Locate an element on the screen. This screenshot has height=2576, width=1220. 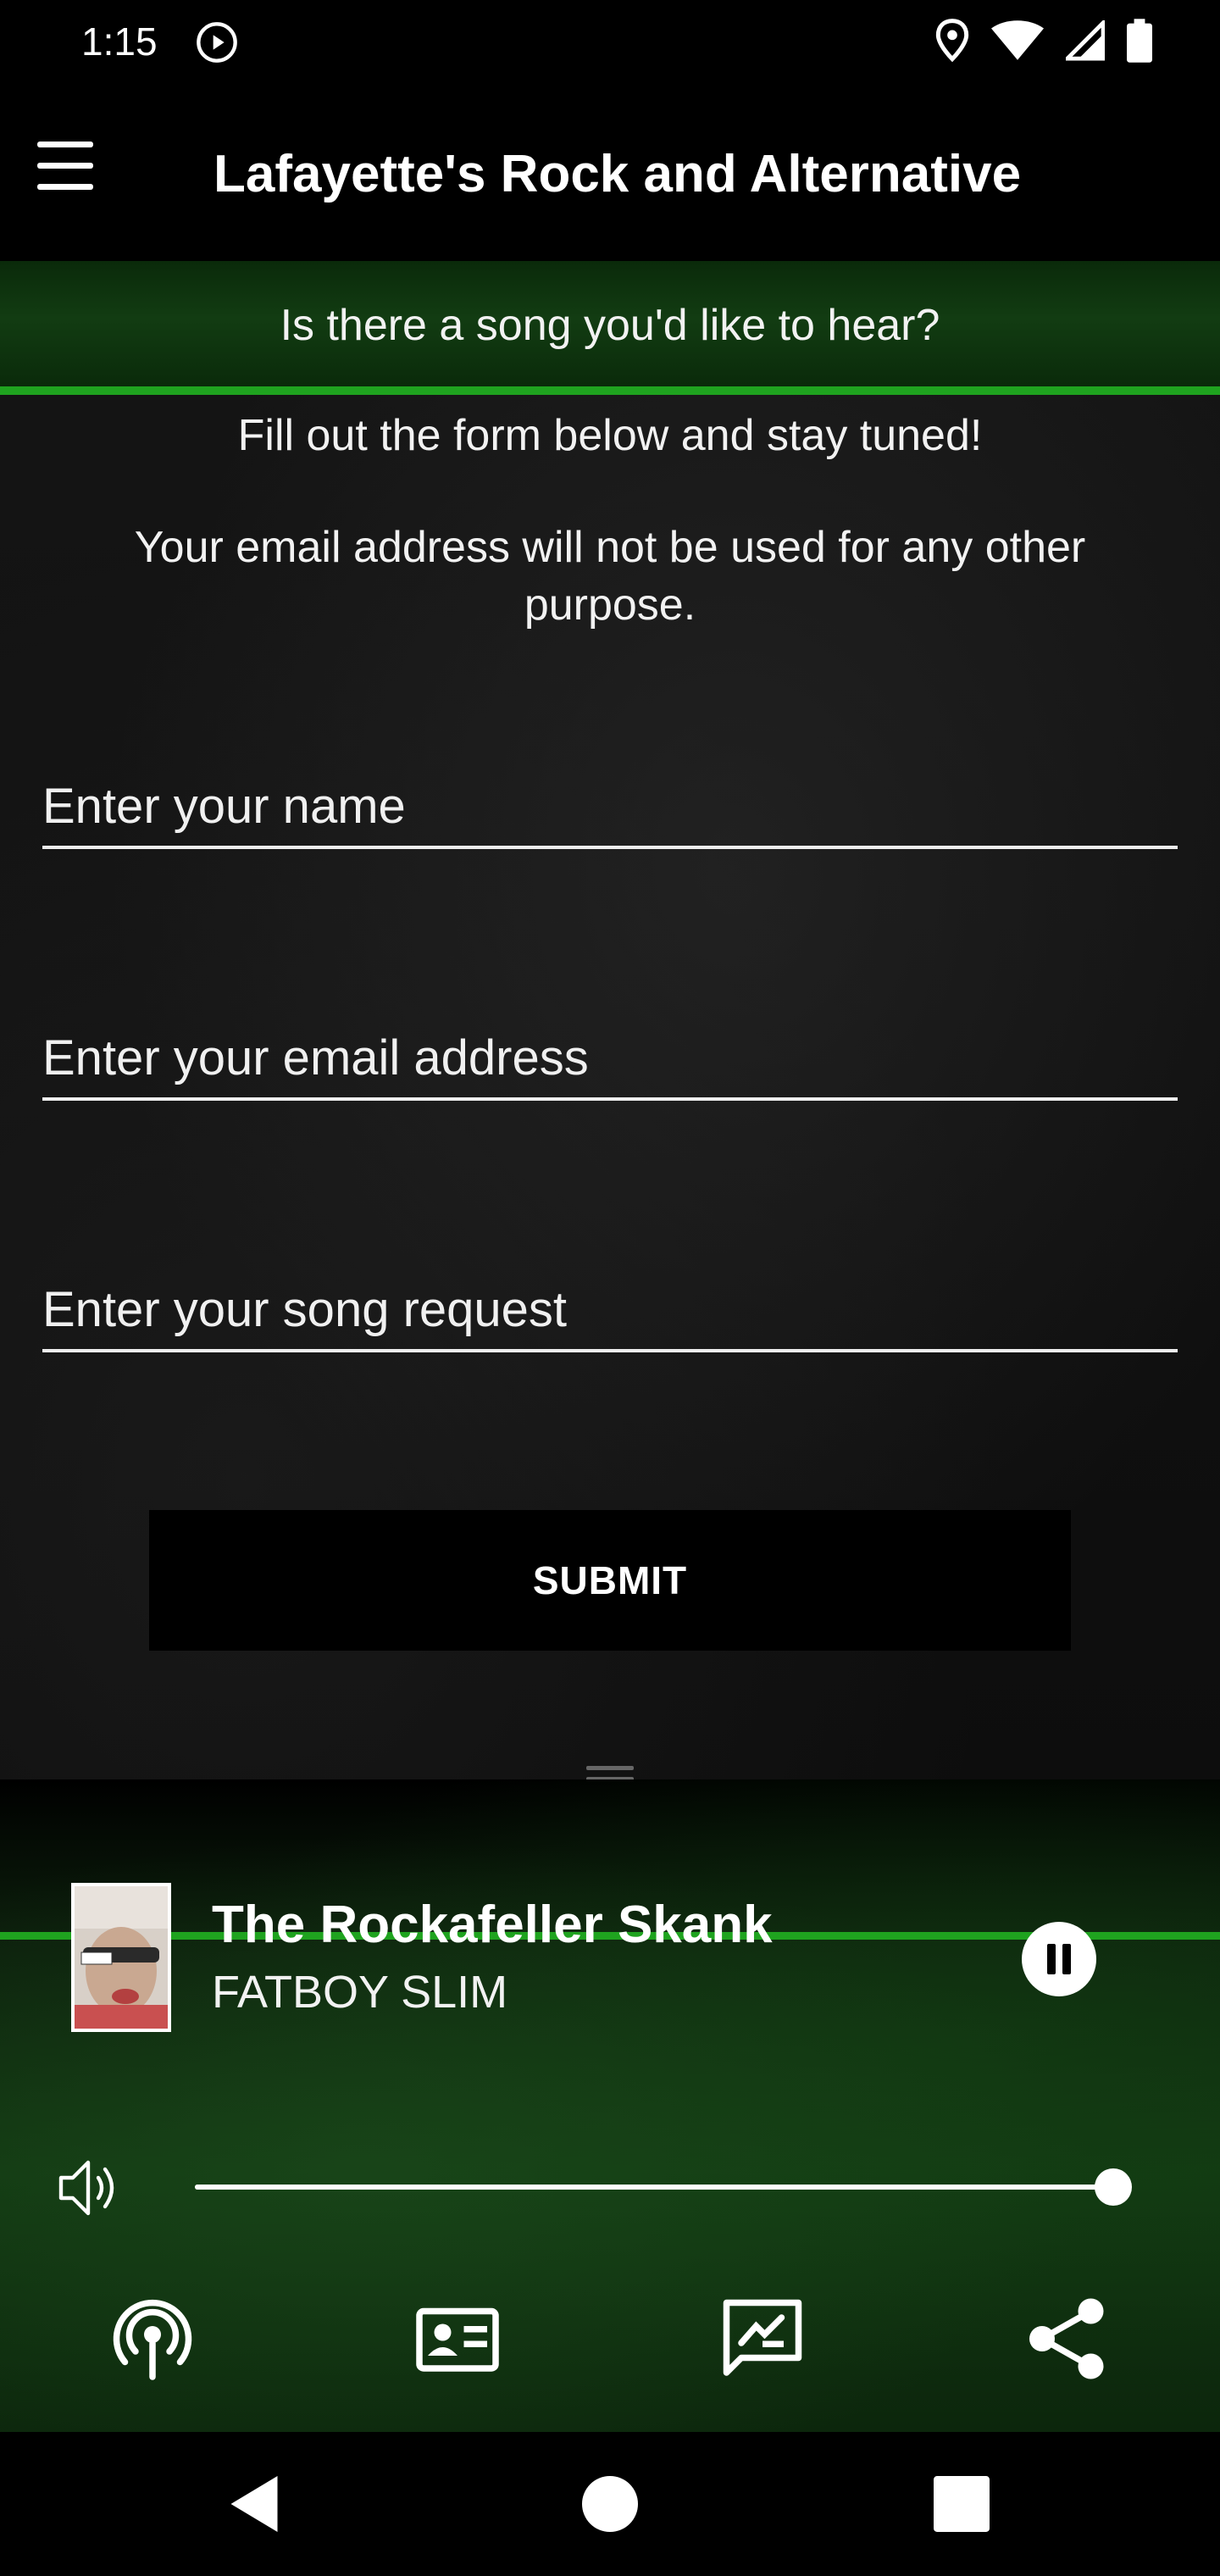
name-input is located at coordinates (610, 805).